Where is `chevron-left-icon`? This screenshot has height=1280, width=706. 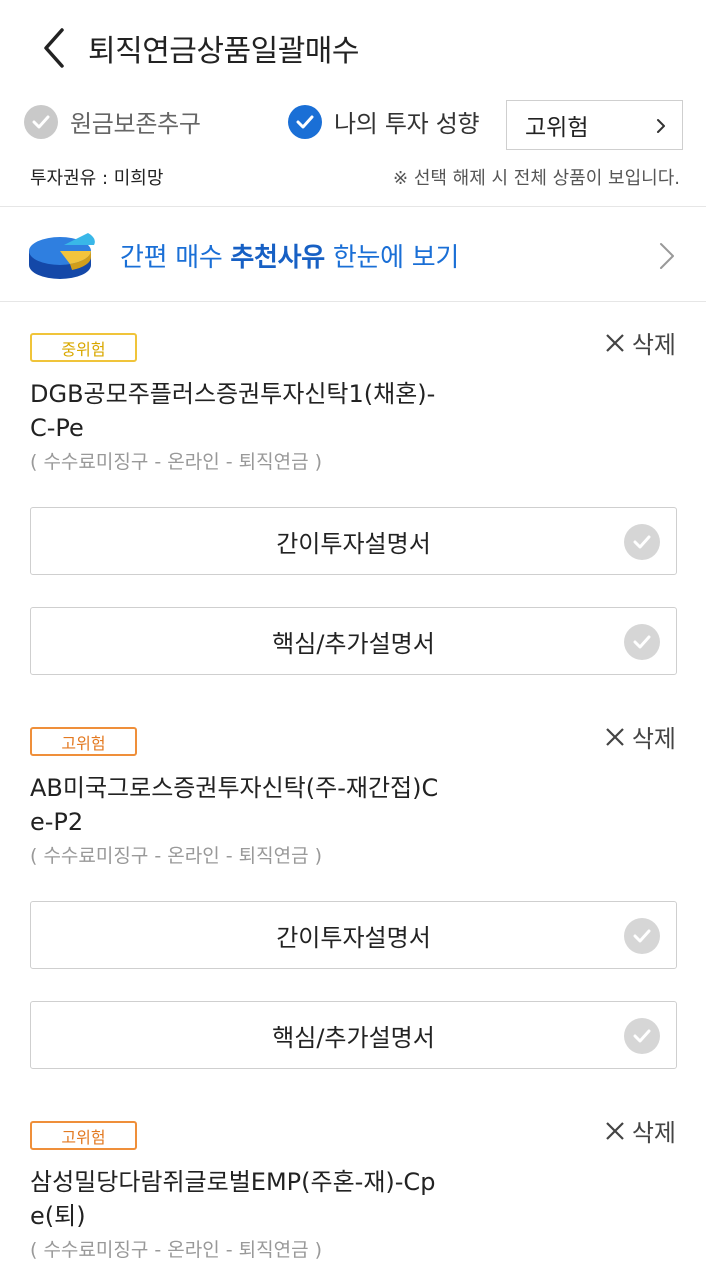
chevron-left-icon is located at coordinates (54, 48).